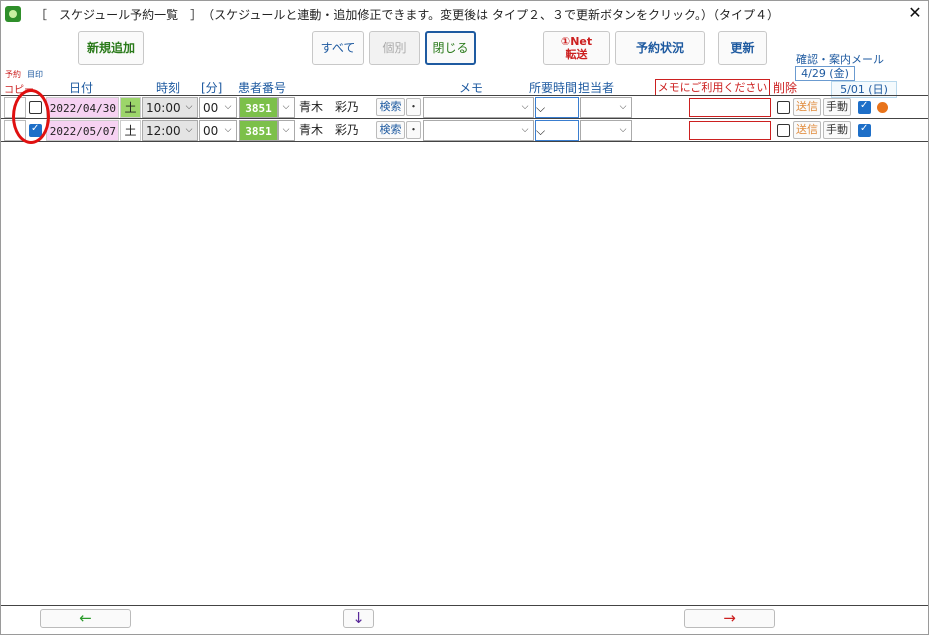 This screenshot has height=635, width=929. What do you see at coordinates (31, 116) in the screenshot?
I see `highlight-circle` at bounding box center [31, 116].